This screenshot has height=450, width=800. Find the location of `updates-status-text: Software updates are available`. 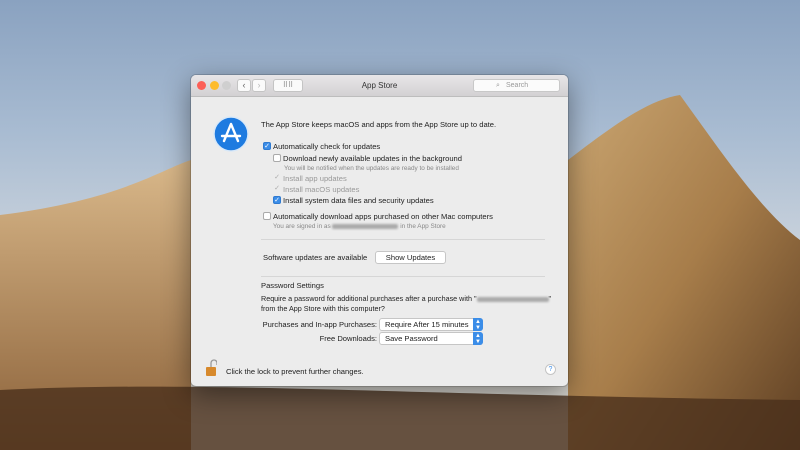

updates-status-text: Software updates are available is located at coordinates (315, 257).